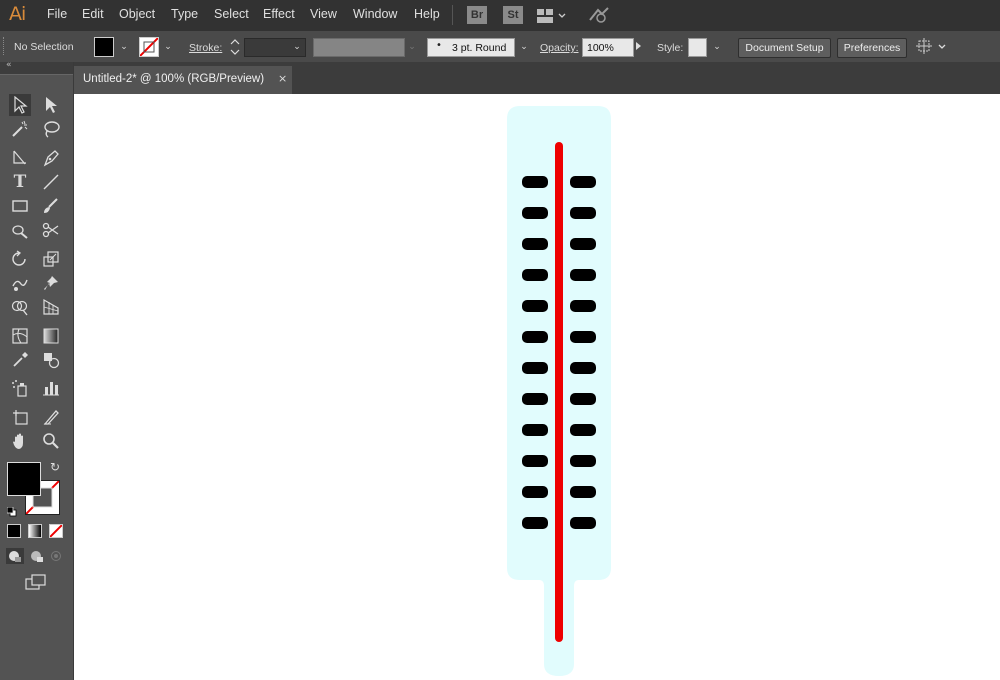 Image resolution: width=1000 pixels, height=680 pixels. I want to click on fill-swatch, so click(104, 47).